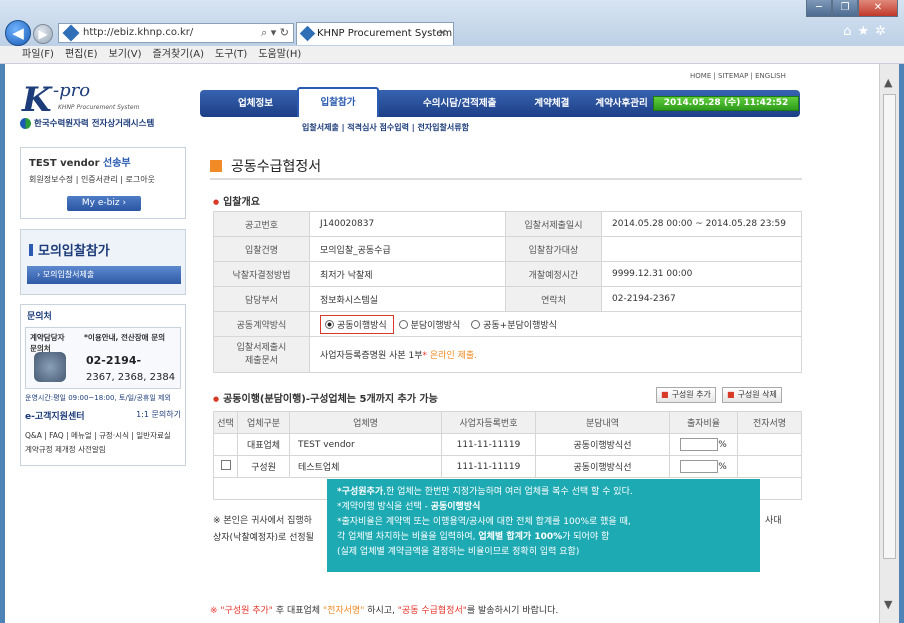 The image size is (904, 623). I want to click on address-bar: http://ebiz.khnp.co.kr/ ⌕ ▾ ↻, so click(176, 33).